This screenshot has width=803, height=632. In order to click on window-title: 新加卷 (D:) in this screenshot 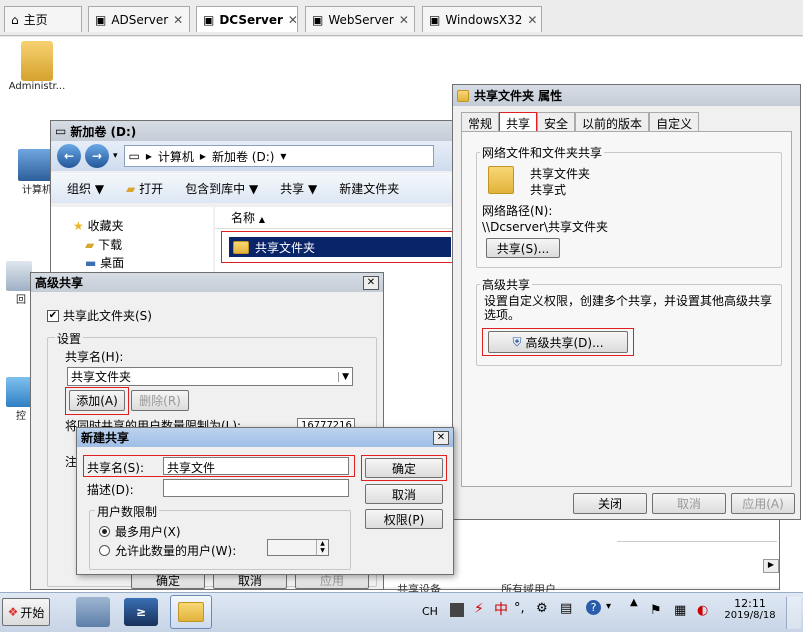, I will do `click(103, 131)`.